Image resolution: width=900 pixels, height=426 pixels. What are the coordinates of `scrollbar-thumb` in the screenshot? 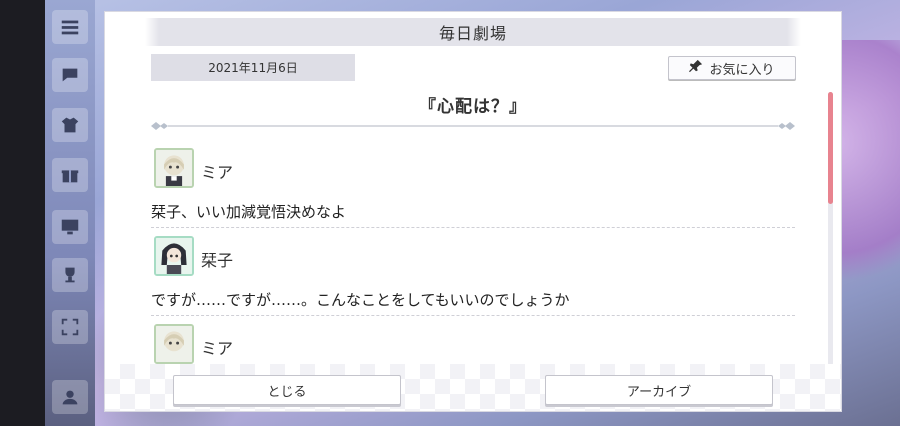 It's located at (830, 148).